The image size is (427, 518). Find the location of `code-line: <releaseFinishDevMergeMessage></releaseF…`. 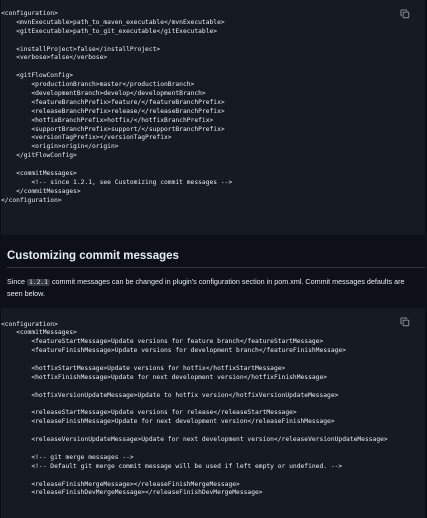

code-line: <releaseFinishDevMergeMessage></releaseF… is located at coordinates (132, 493).